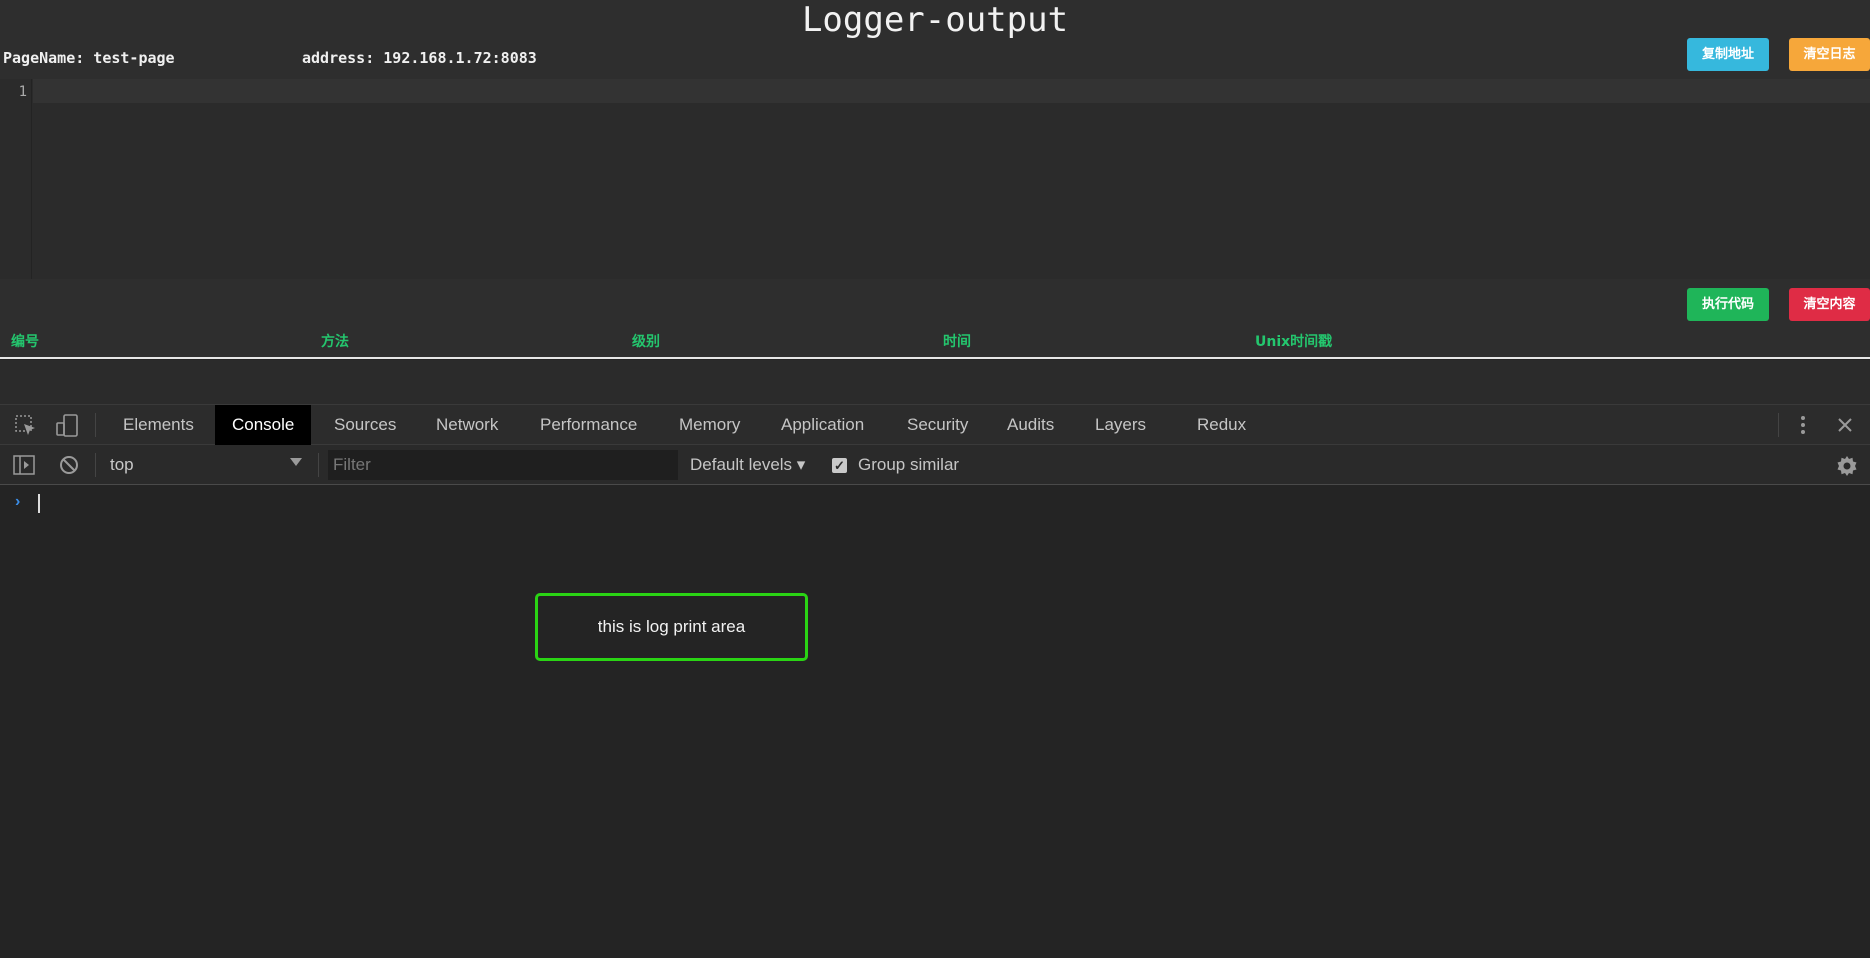  What do you see at coordinates (1829, 54) in the screenshot?
I see `clear-log-button: 清空日志` at bounding box center [1829, 54].